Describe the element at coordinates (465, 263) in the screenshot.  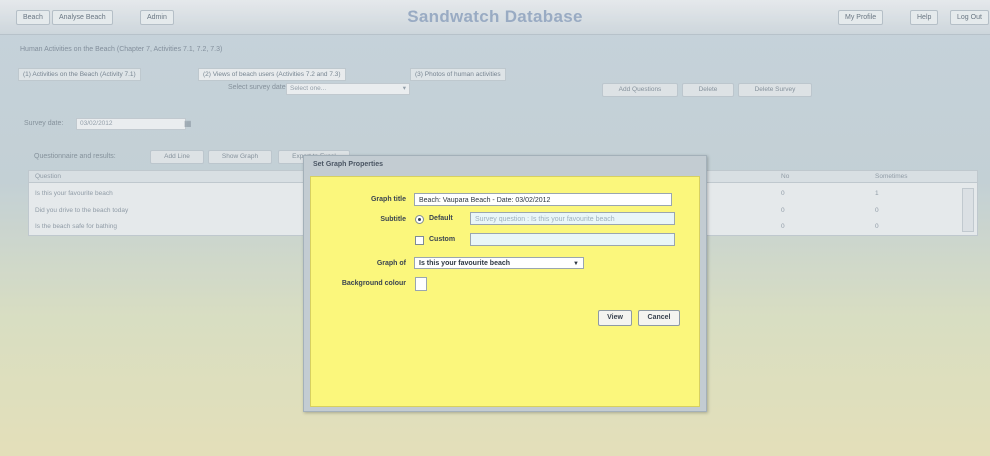
I see `graph-of-value: Is this your favourite beach` at that location.